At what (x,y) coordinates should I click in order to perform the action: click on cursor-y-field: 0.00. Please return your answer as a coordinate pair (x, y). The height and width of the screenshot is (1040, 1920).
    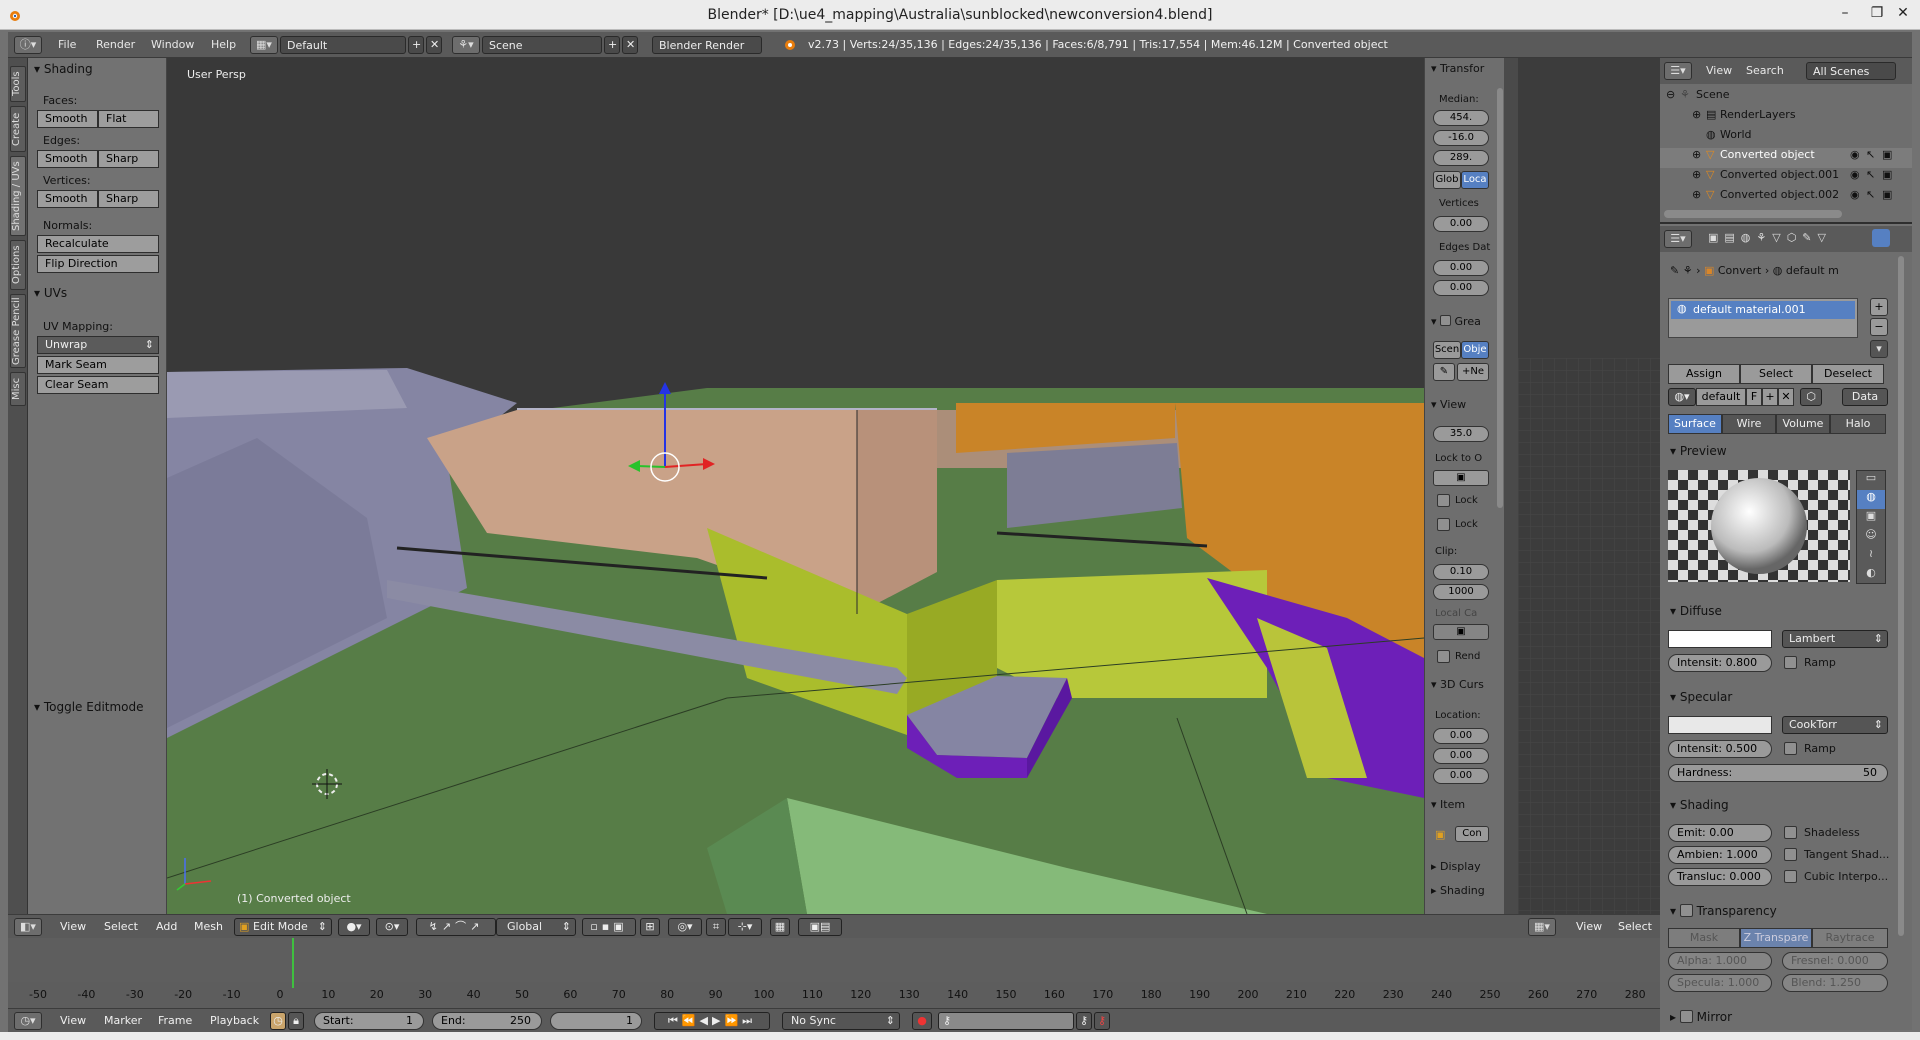
    Looking at the image, I should click on (1461, 756).